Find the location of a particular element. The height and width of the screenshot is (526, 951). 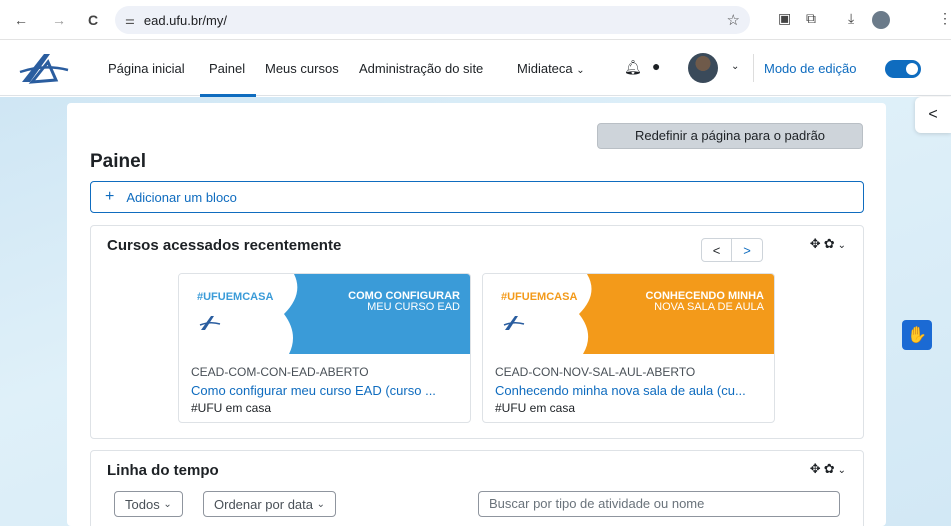

nav-my-courses: Meus cursos is located at coordinates (302, 68).